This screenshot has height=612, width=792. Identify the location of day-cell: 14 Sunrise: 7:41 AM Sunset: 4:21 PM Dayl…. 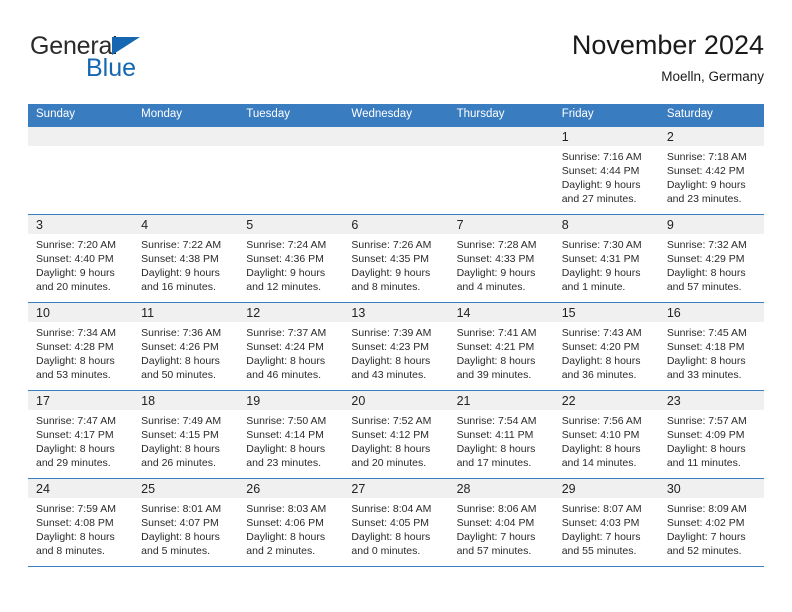
(501, 345).